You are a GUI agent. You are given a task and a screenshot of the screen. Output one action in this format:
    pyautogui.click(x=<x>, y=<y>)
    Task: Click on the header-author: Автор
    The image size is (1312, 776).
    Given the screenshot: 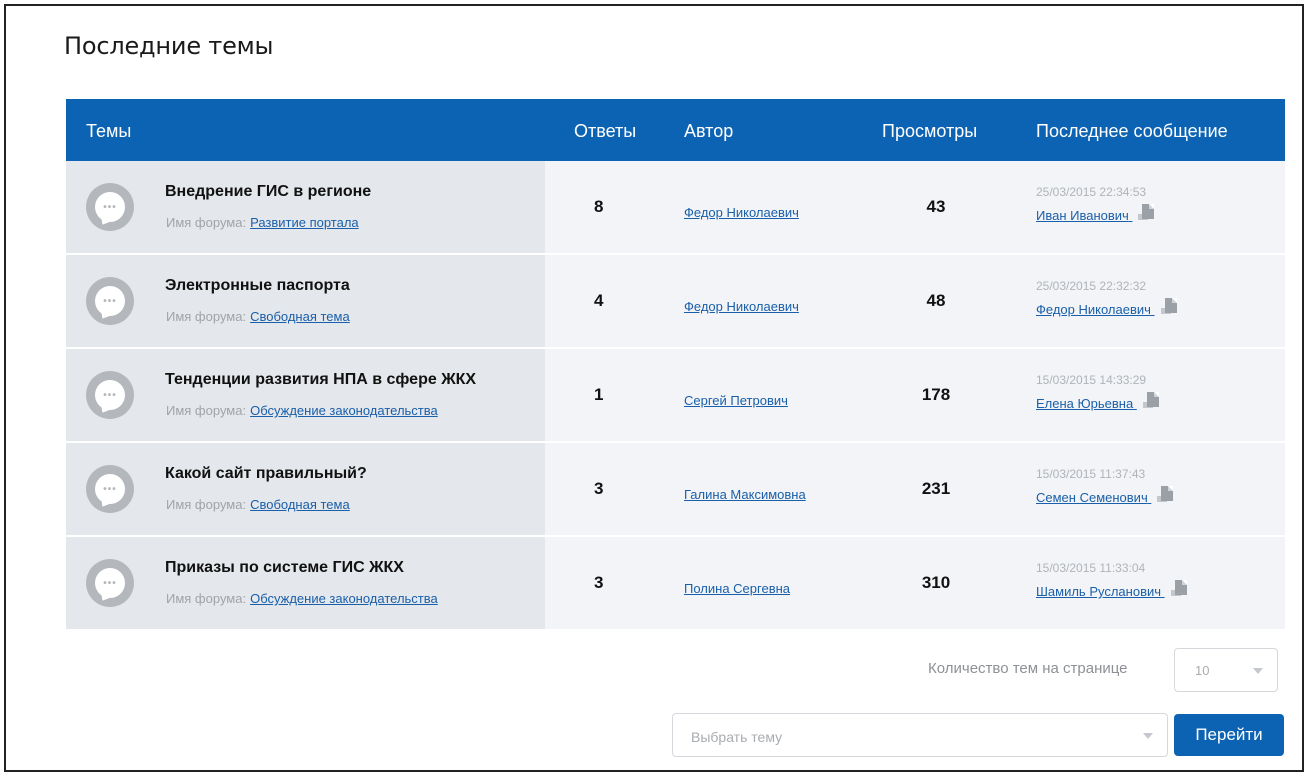 What is the action you would take?
    pyautogui.click(x=709, y=131)
    